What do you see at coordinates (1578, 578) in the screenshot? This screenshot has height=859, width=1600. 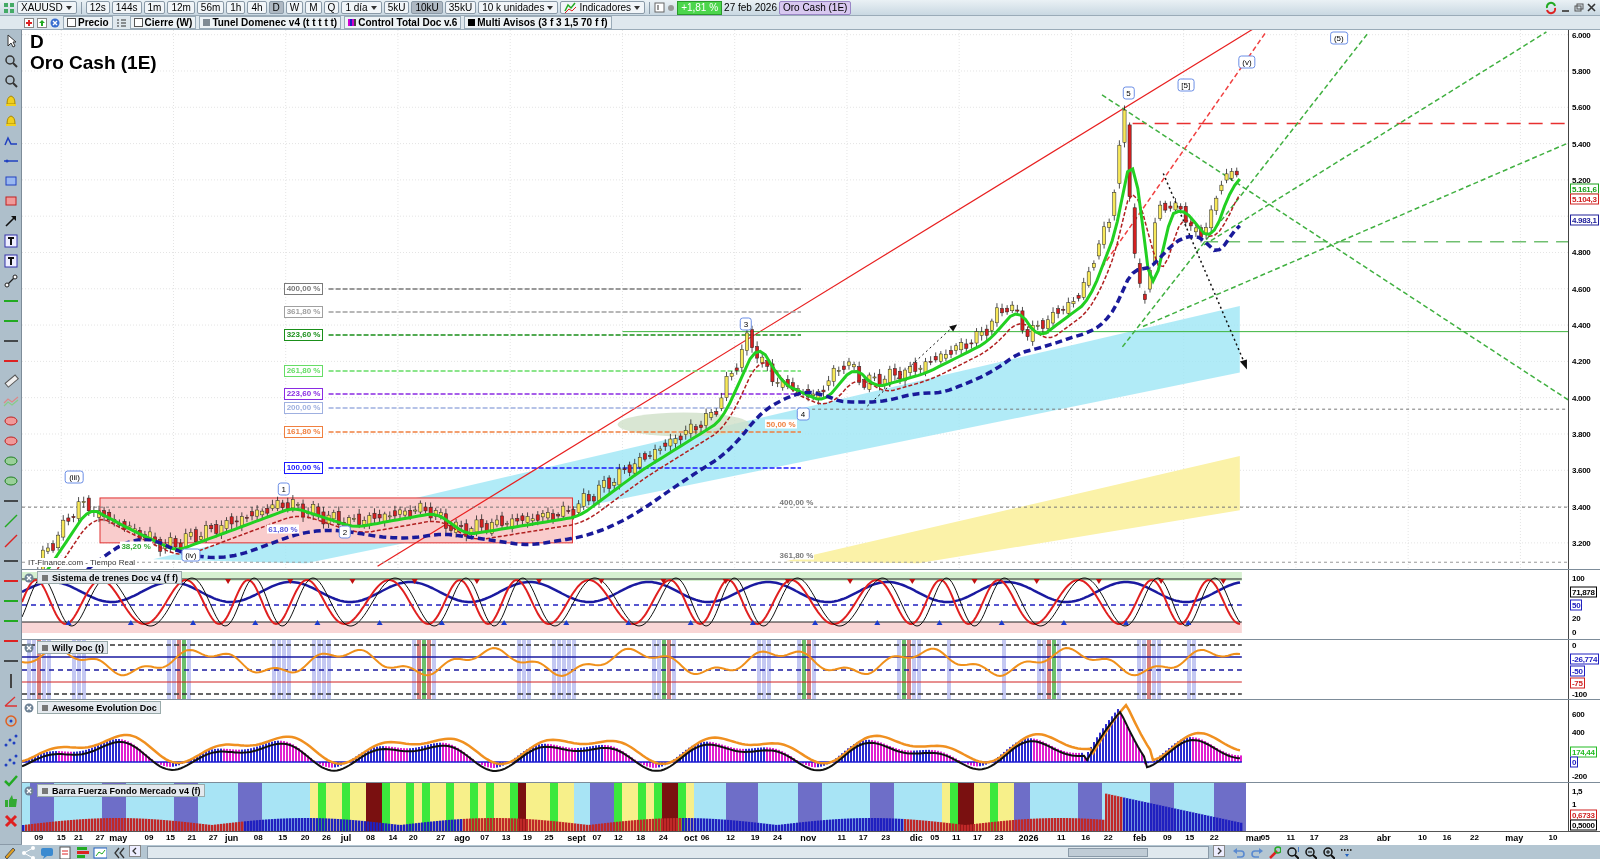 I see `axis-label: 100` at bounding box center [1578, 578].